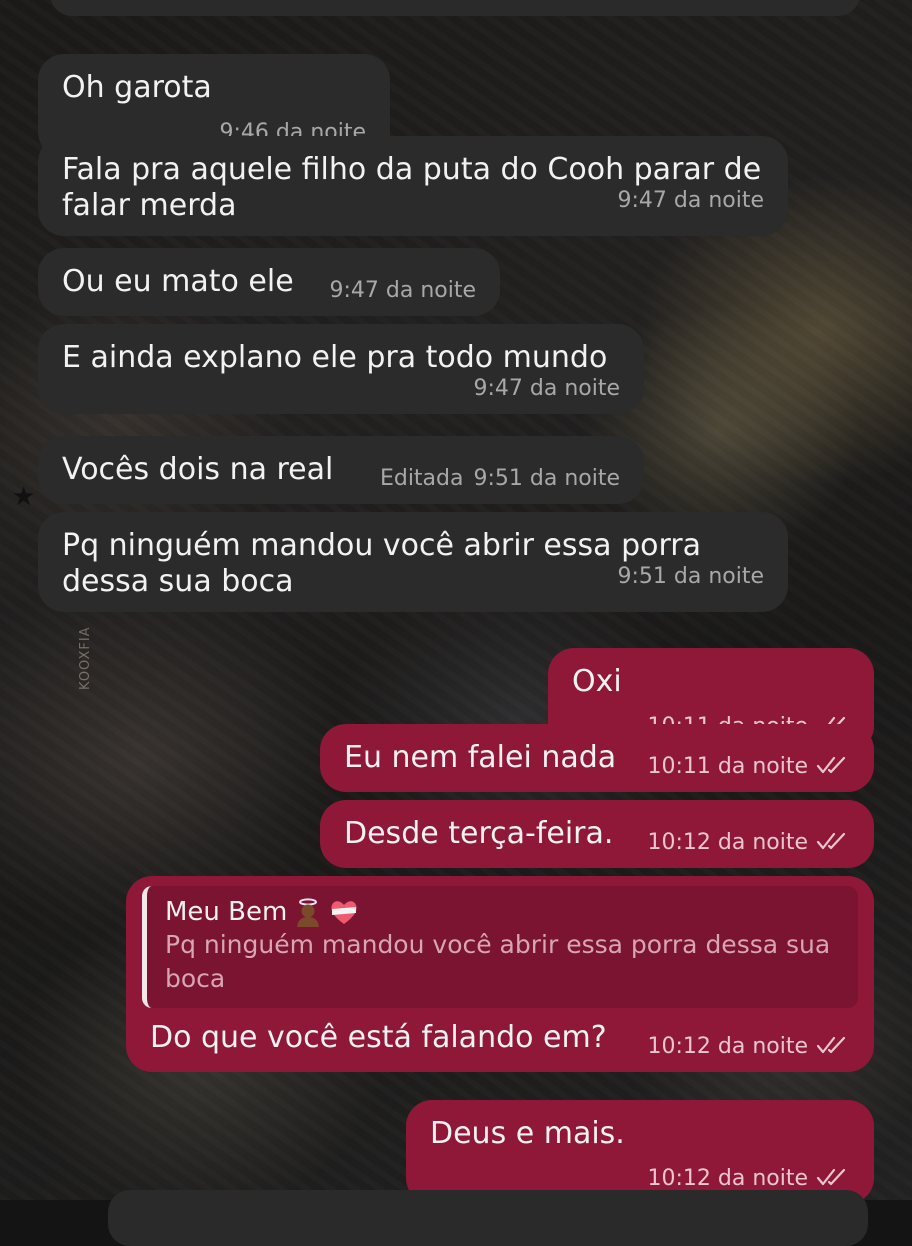 Image resolution: width=912 pixels, height=1246 pixels. Describe the element at coordinates (597, 681) in the screenshot. I see `message-text: Oxi` at that location.